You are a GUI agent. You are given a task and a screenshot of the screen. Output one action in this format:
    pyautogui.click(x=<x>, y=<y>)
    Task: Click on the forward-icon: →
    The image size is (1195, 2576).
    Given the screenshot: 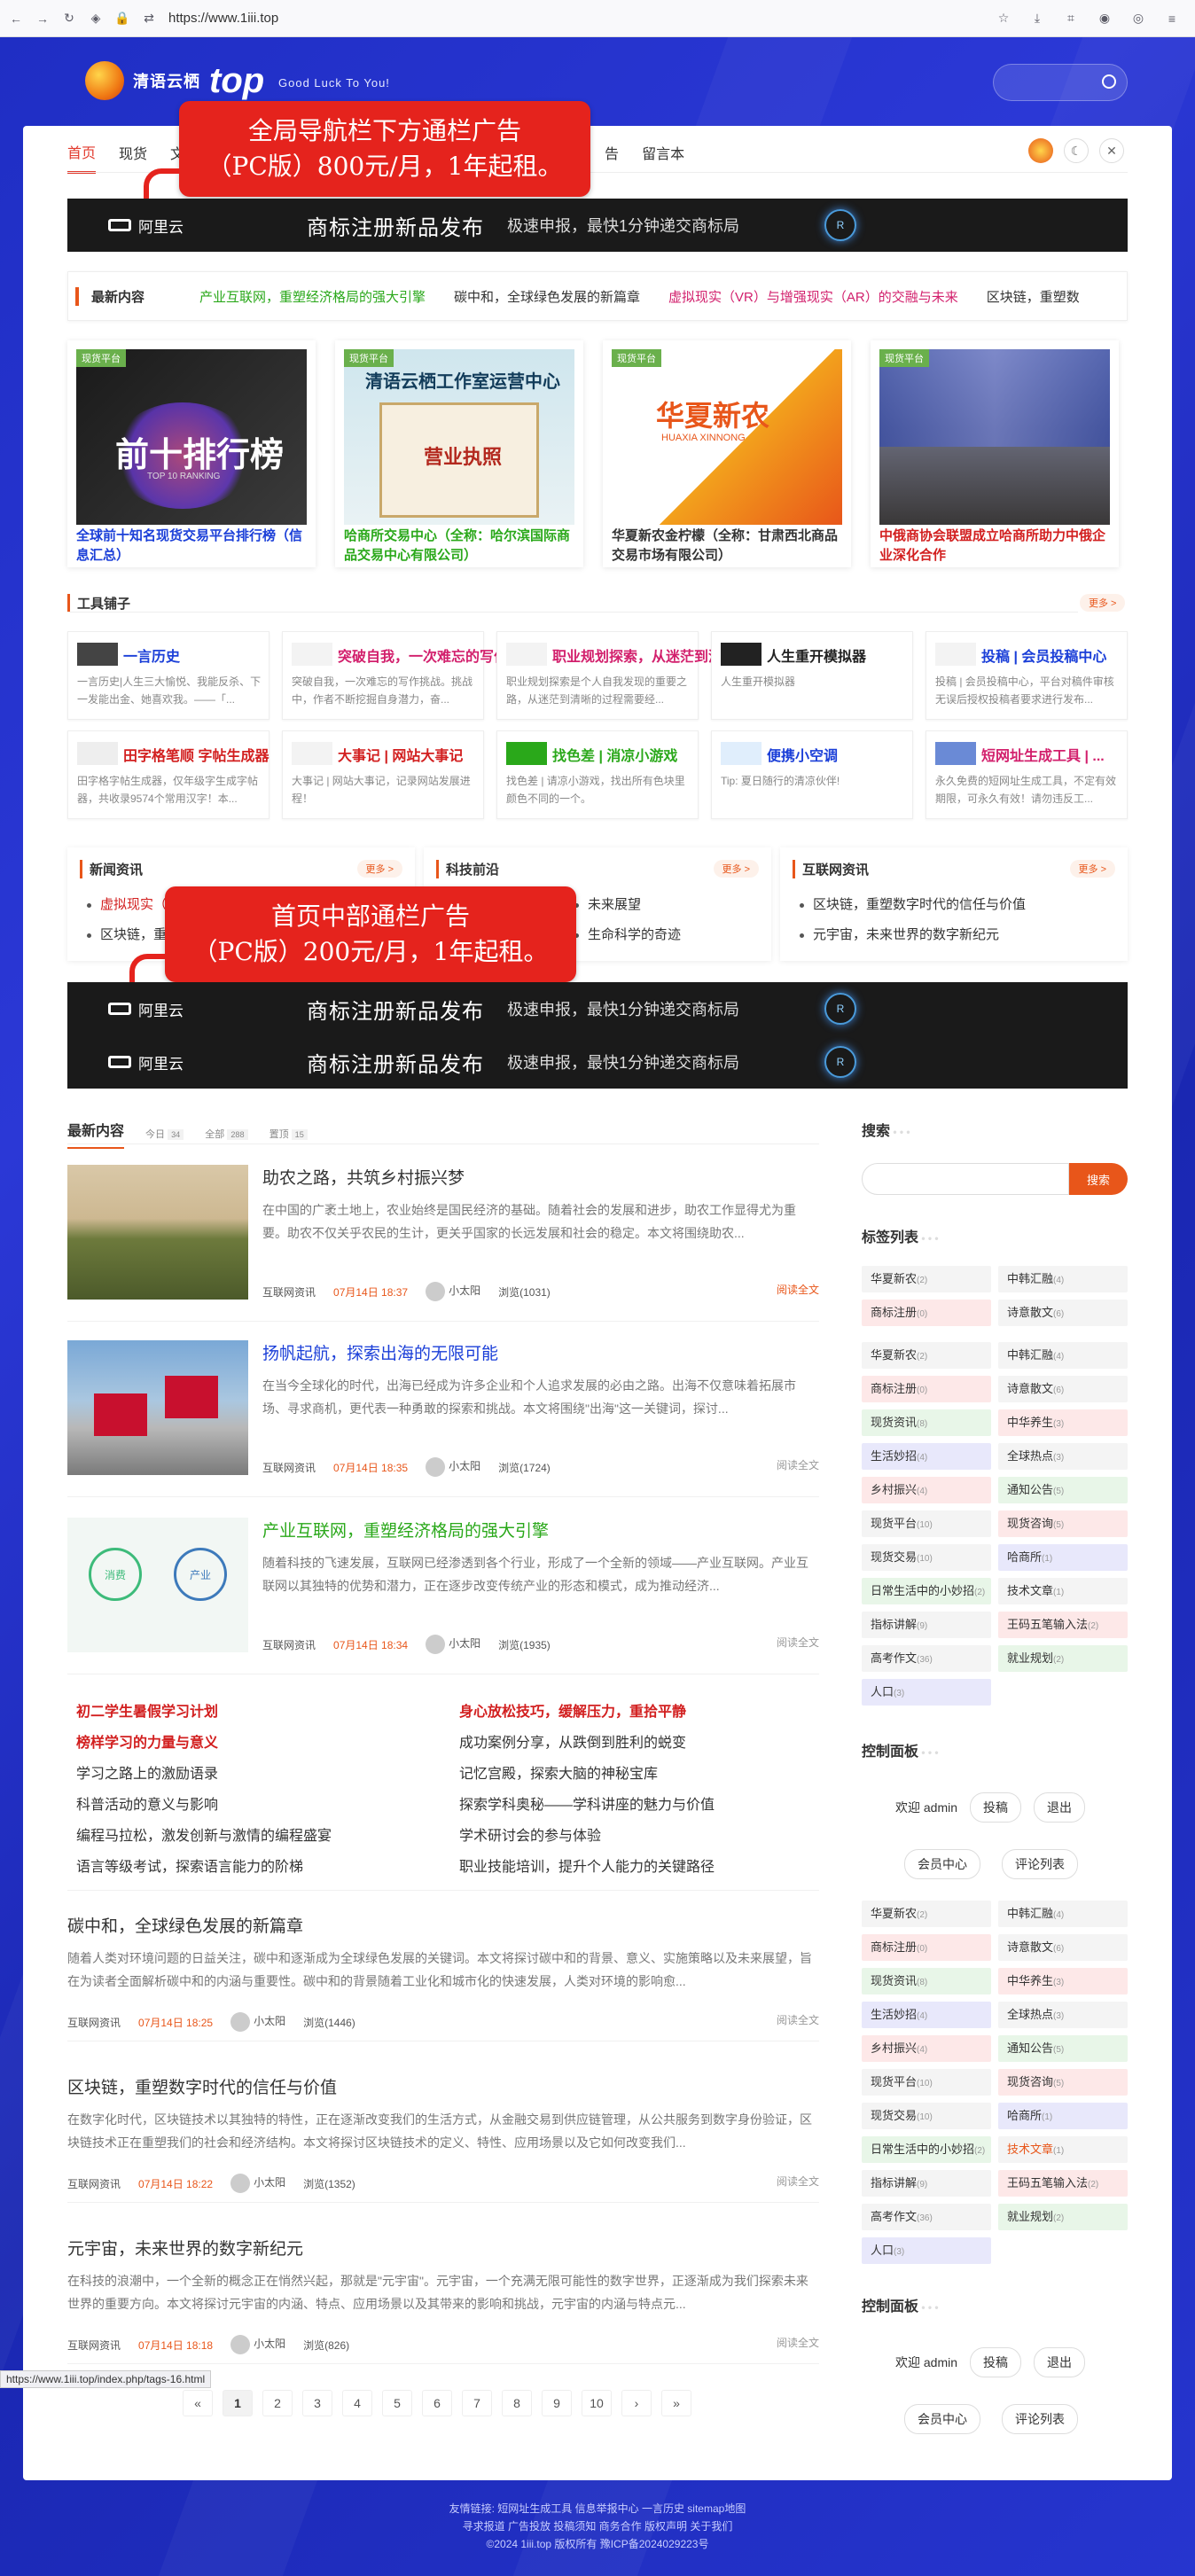 What is the action you would take?
    pyautogui.click(x=42, y=19)
    